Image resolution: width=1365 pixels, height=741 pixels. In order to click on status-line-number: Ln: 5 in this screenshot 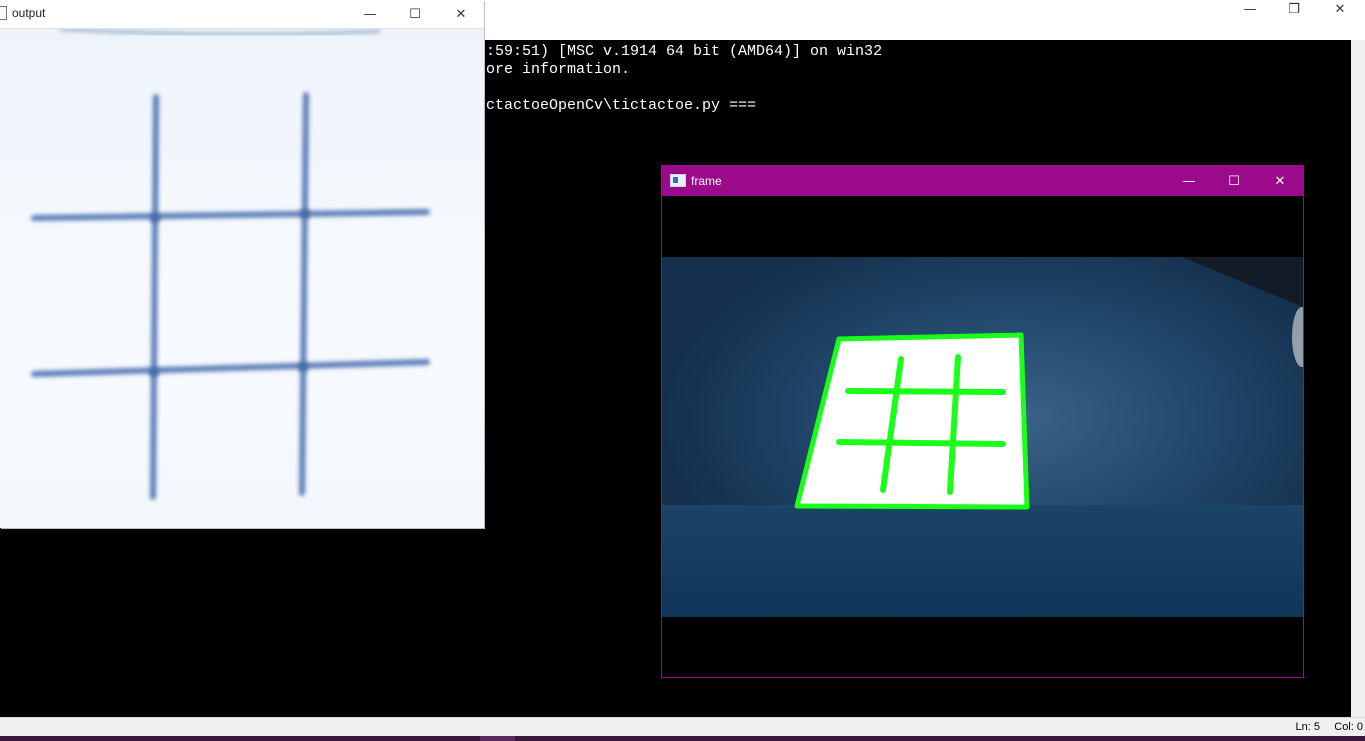, I will do `click(1307, 727)`.